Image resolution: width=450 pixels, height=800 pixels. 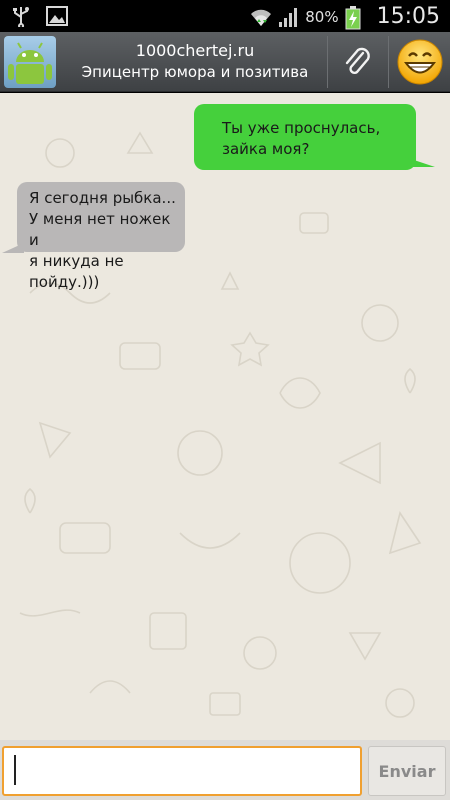 What do you see at coordinates (356, 17) in the screenshot?
I see `battery-charging-icon` at bounding box center [356, 17].